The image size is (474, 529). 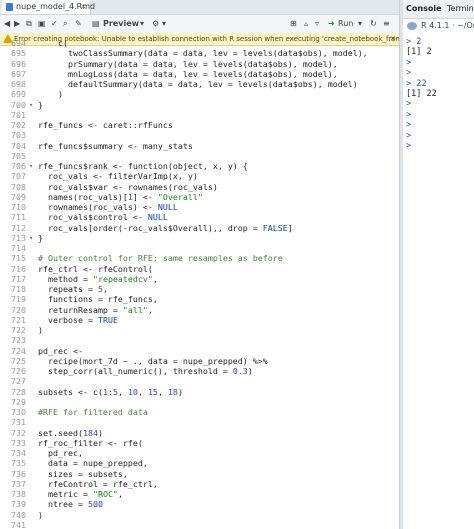 What do you see at coordinates (96, 23) in the screenshot?
I see `preview-icon: ▤` at bounding box center [96, 23].